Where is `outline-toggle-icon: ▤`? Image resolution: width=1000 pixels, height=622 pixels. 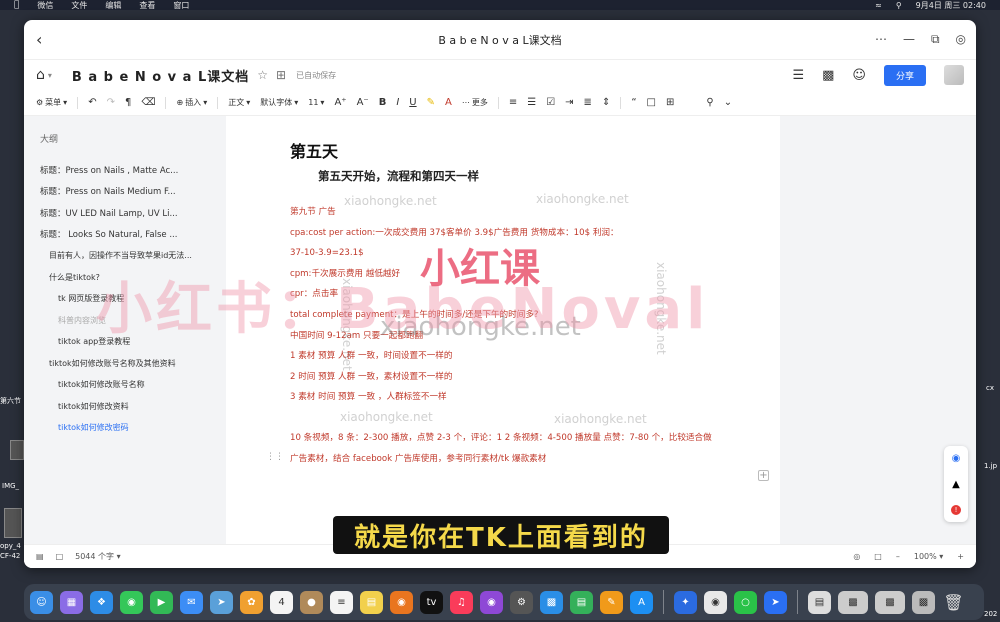 outline-toggle-icon: ▤ is located at coordinates (40, 556).